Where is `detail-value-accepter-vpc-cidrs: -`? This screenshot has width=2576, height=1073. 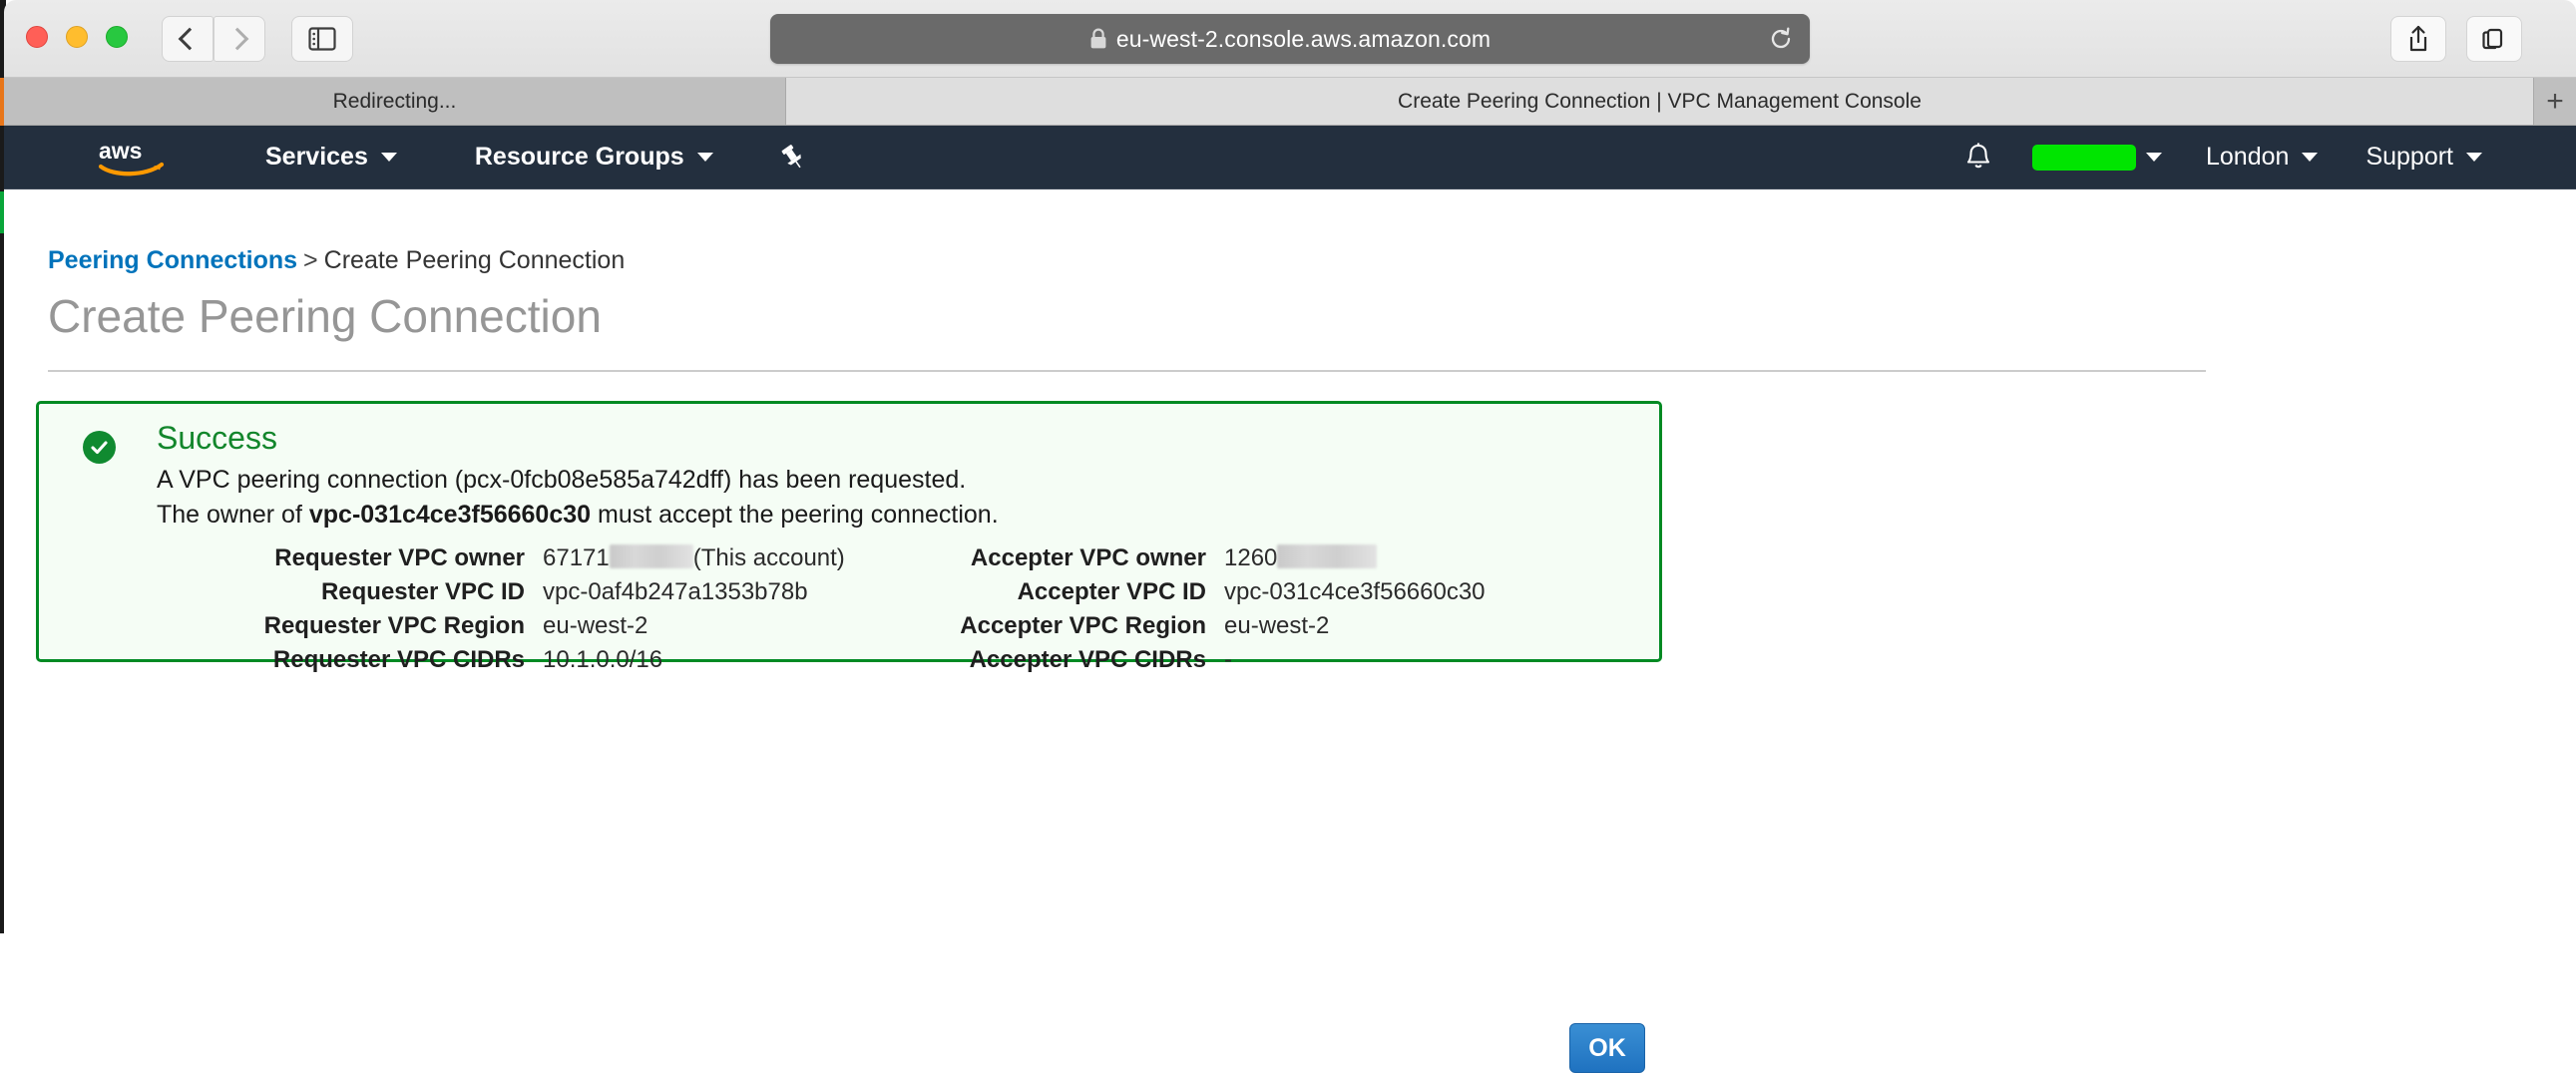
detail-value-accepter-vpc-cidrs: - is located at coordinates (1228, 659).